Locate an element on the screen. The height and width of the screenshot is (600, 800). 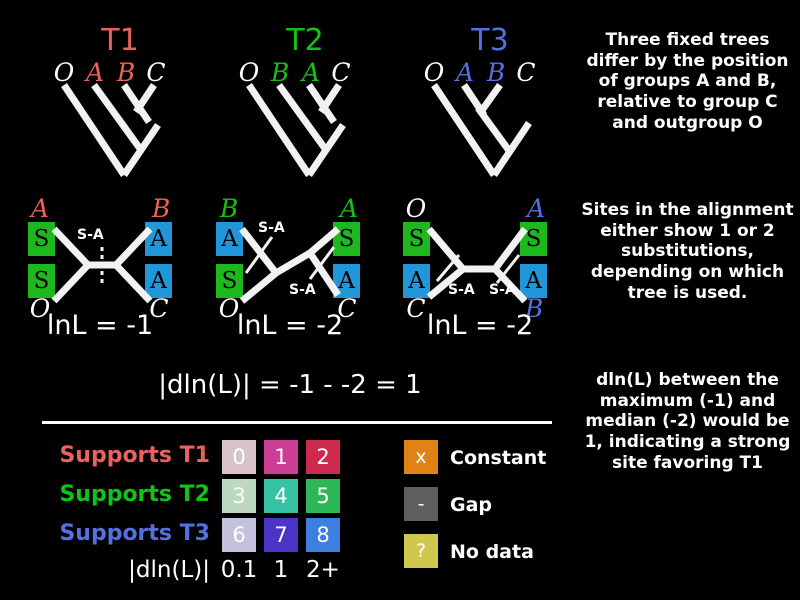
quartet-1-edge-top-right is located at coordinates (133, 247).